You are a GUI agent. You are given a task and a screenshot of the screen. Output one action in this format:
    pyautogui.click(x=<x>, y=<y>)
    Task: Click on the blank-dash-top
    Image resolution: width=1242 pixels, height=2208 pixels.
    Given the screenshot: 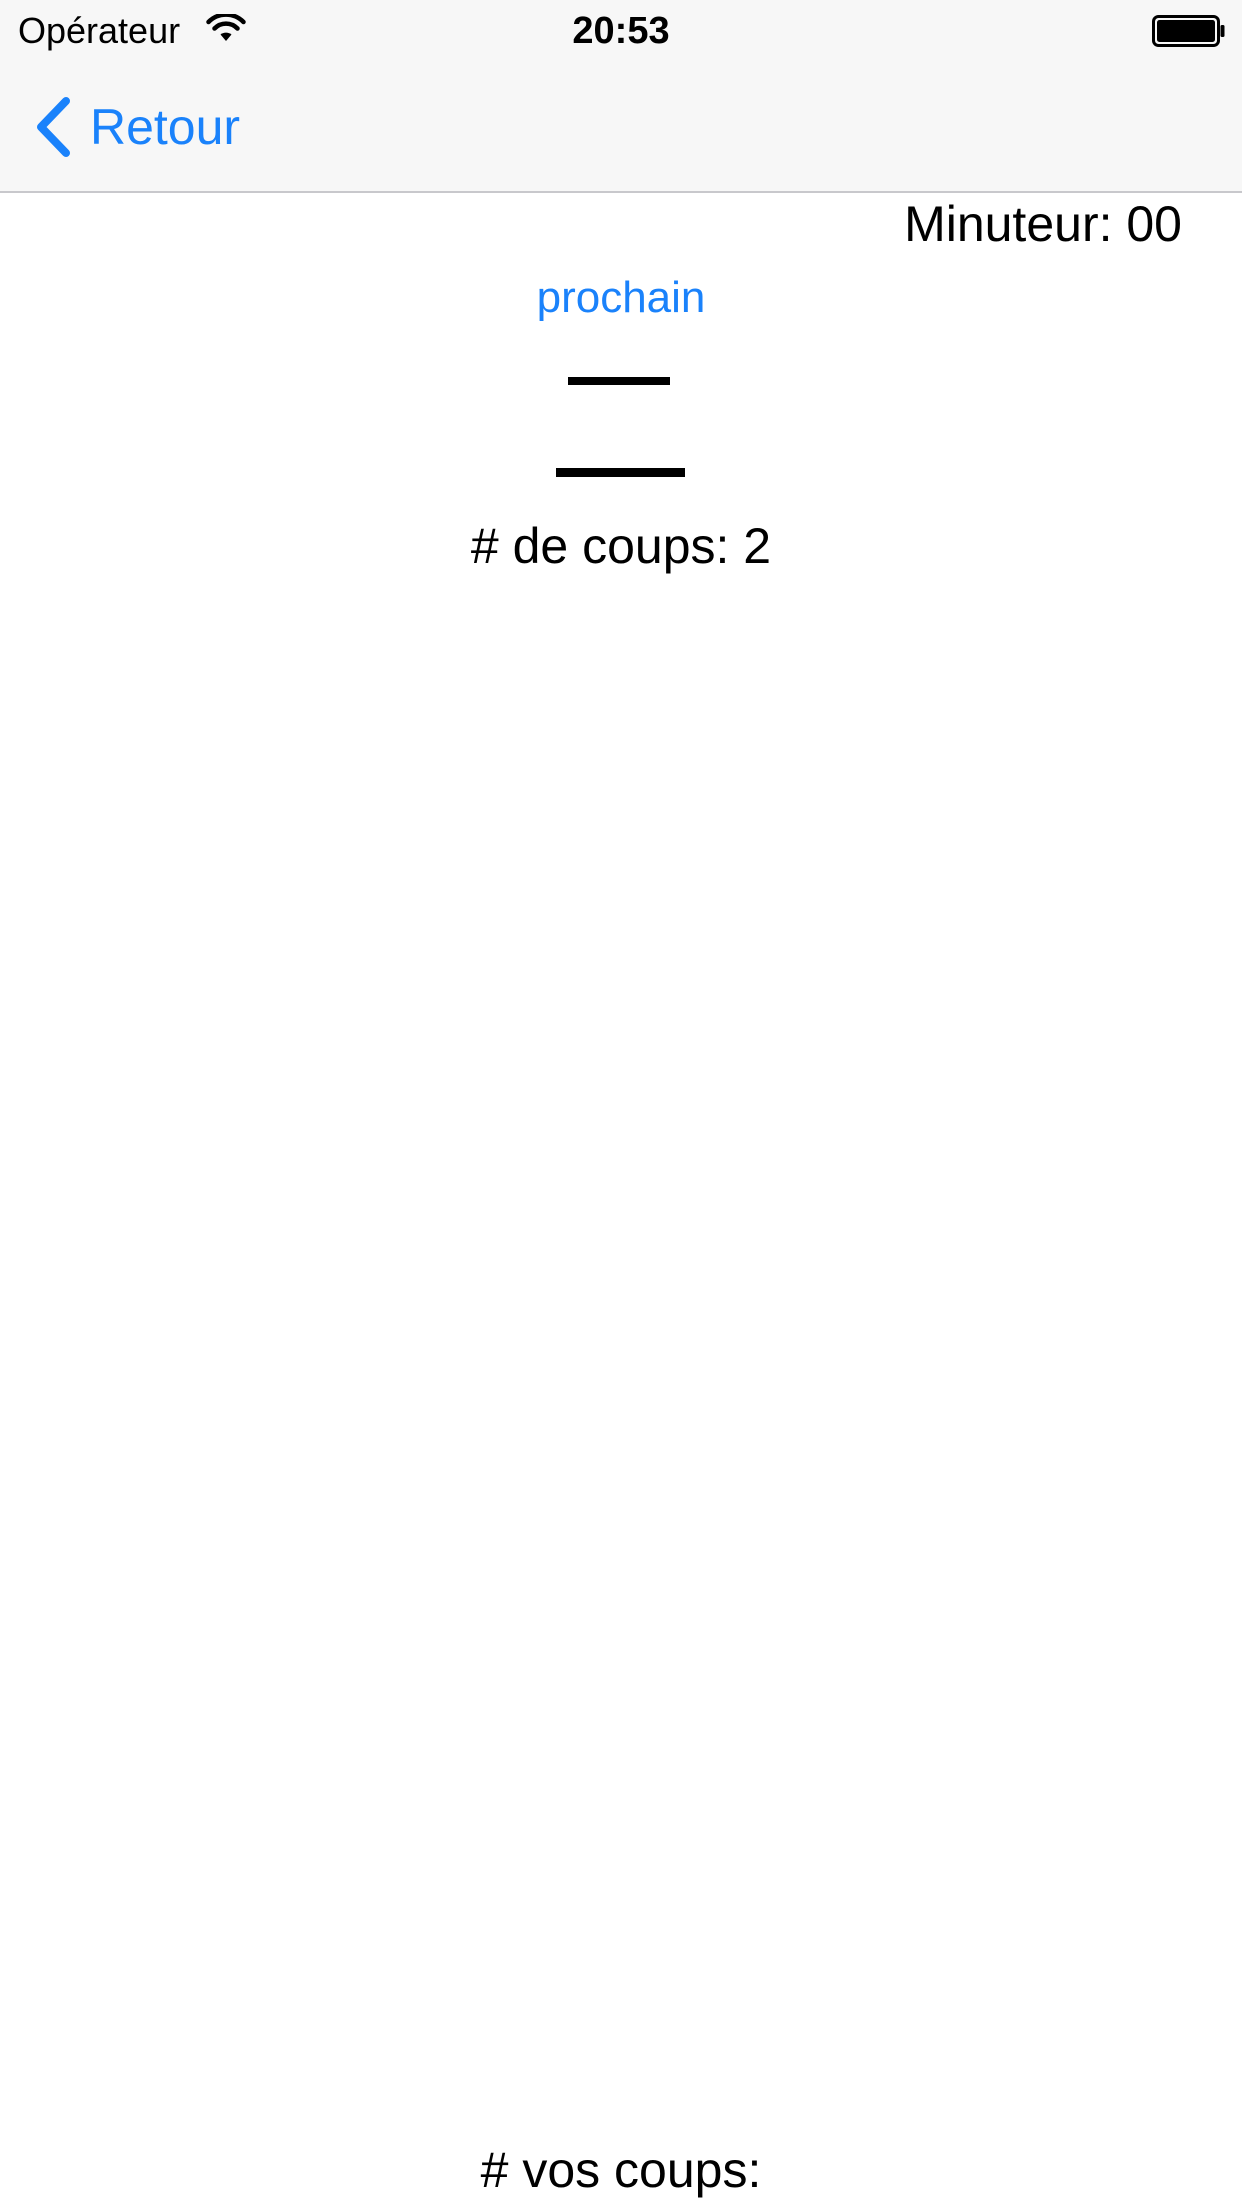 What is the action you would take?
    pyautogui.click(x=619, y=381)
    